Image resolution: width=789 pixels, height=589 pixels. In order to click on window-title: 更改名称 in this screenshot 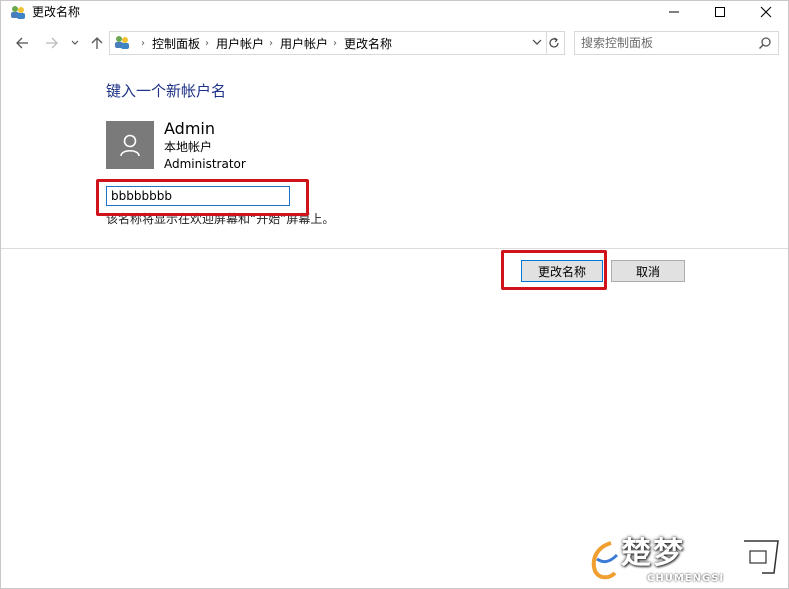, I will do `click(56, 12)`.